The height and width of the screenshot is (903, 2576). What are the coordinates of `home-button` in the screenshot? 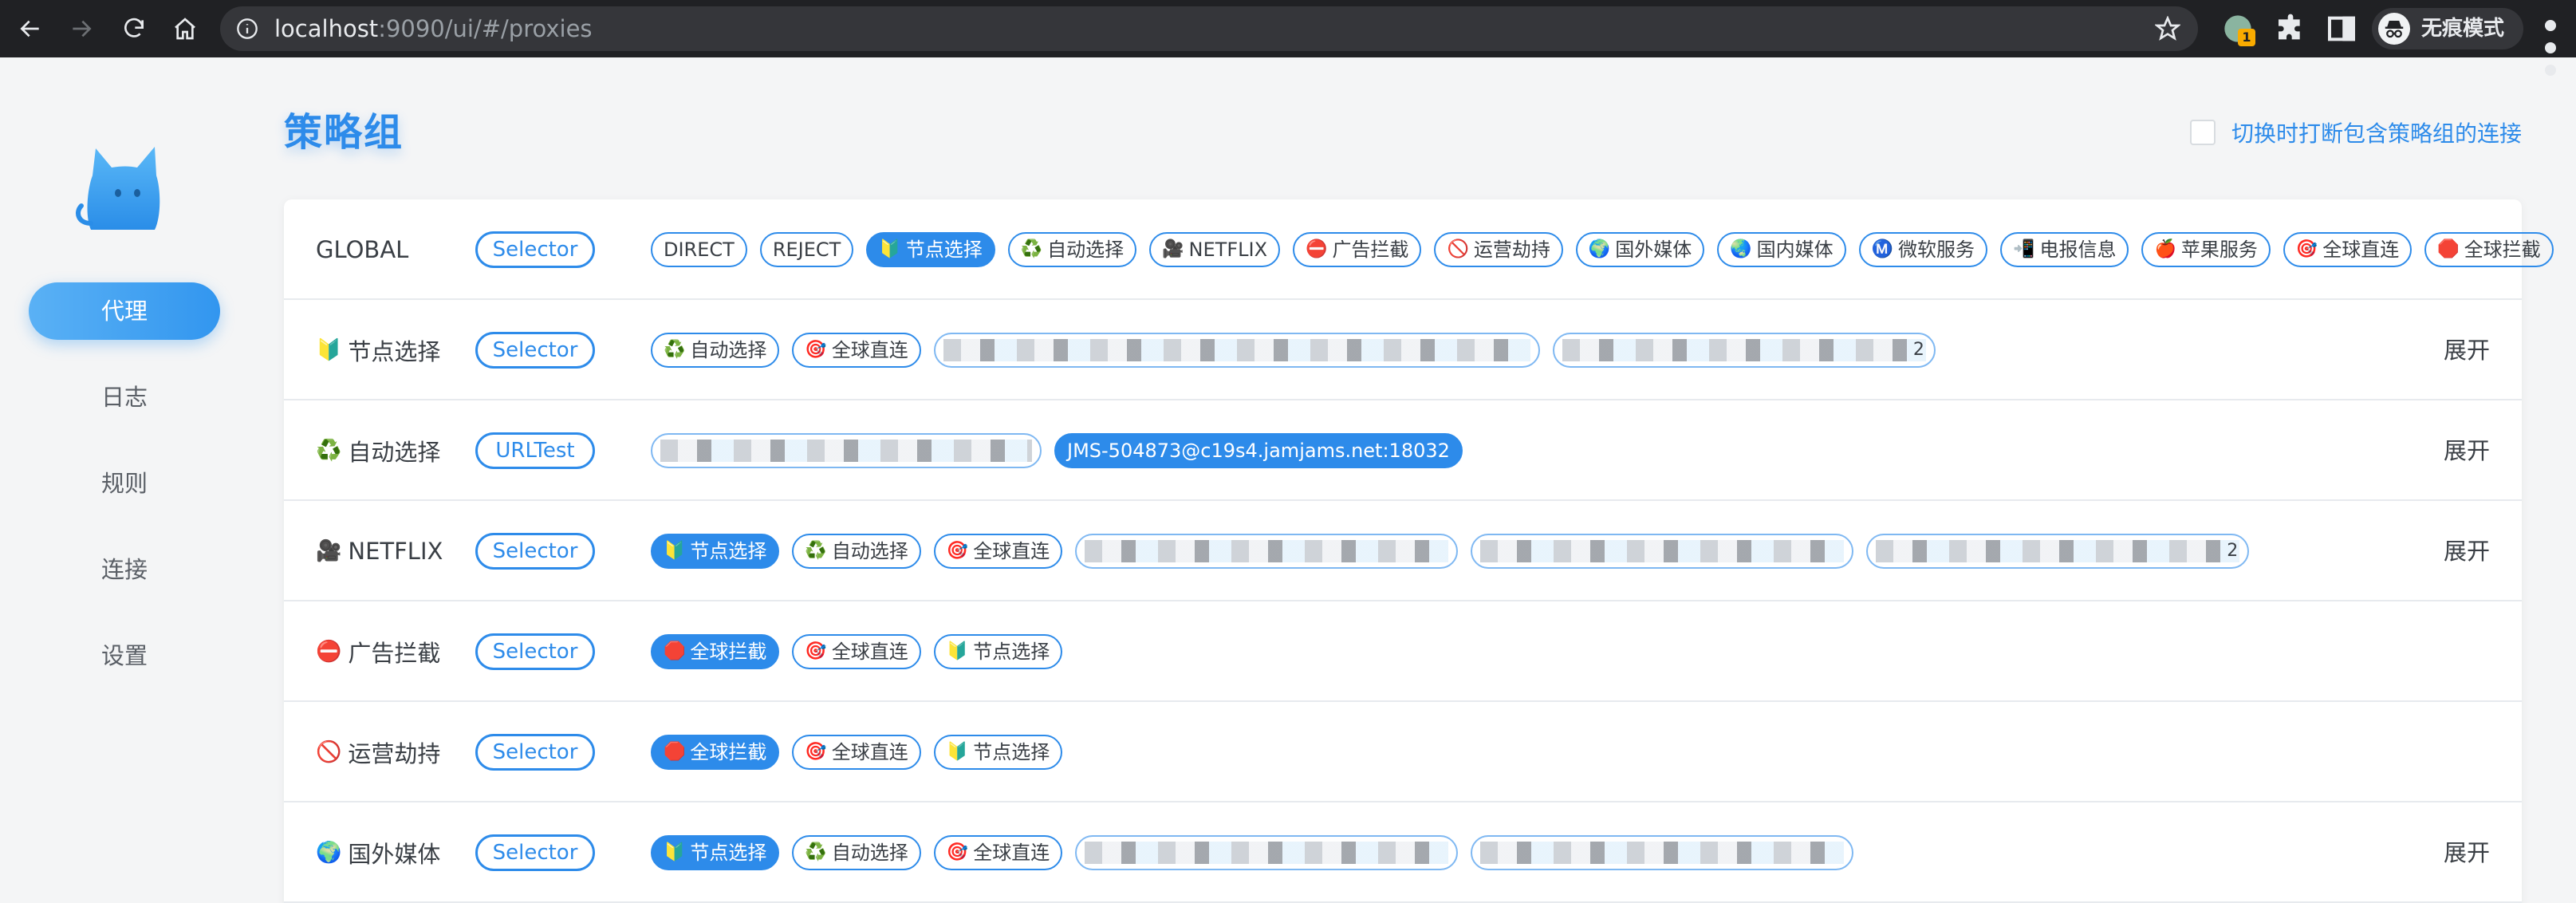 It's located at (185, 29).